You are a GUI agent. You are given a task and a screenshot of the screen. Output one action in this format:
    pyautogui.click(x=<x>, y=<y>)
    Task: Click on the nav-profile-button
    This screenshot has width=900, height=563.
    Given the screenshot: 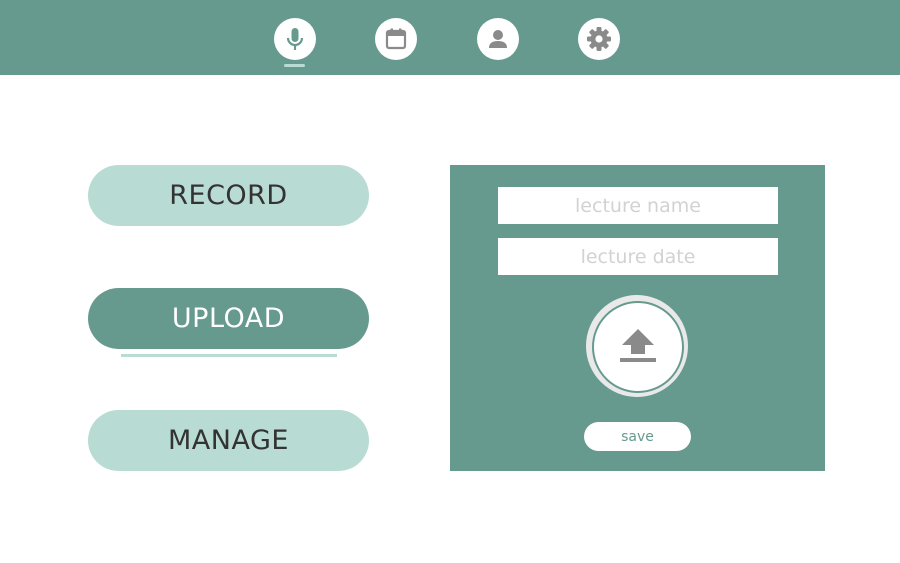 What is the action you would take?
    pyautogui.click(x=498, y=39)
    